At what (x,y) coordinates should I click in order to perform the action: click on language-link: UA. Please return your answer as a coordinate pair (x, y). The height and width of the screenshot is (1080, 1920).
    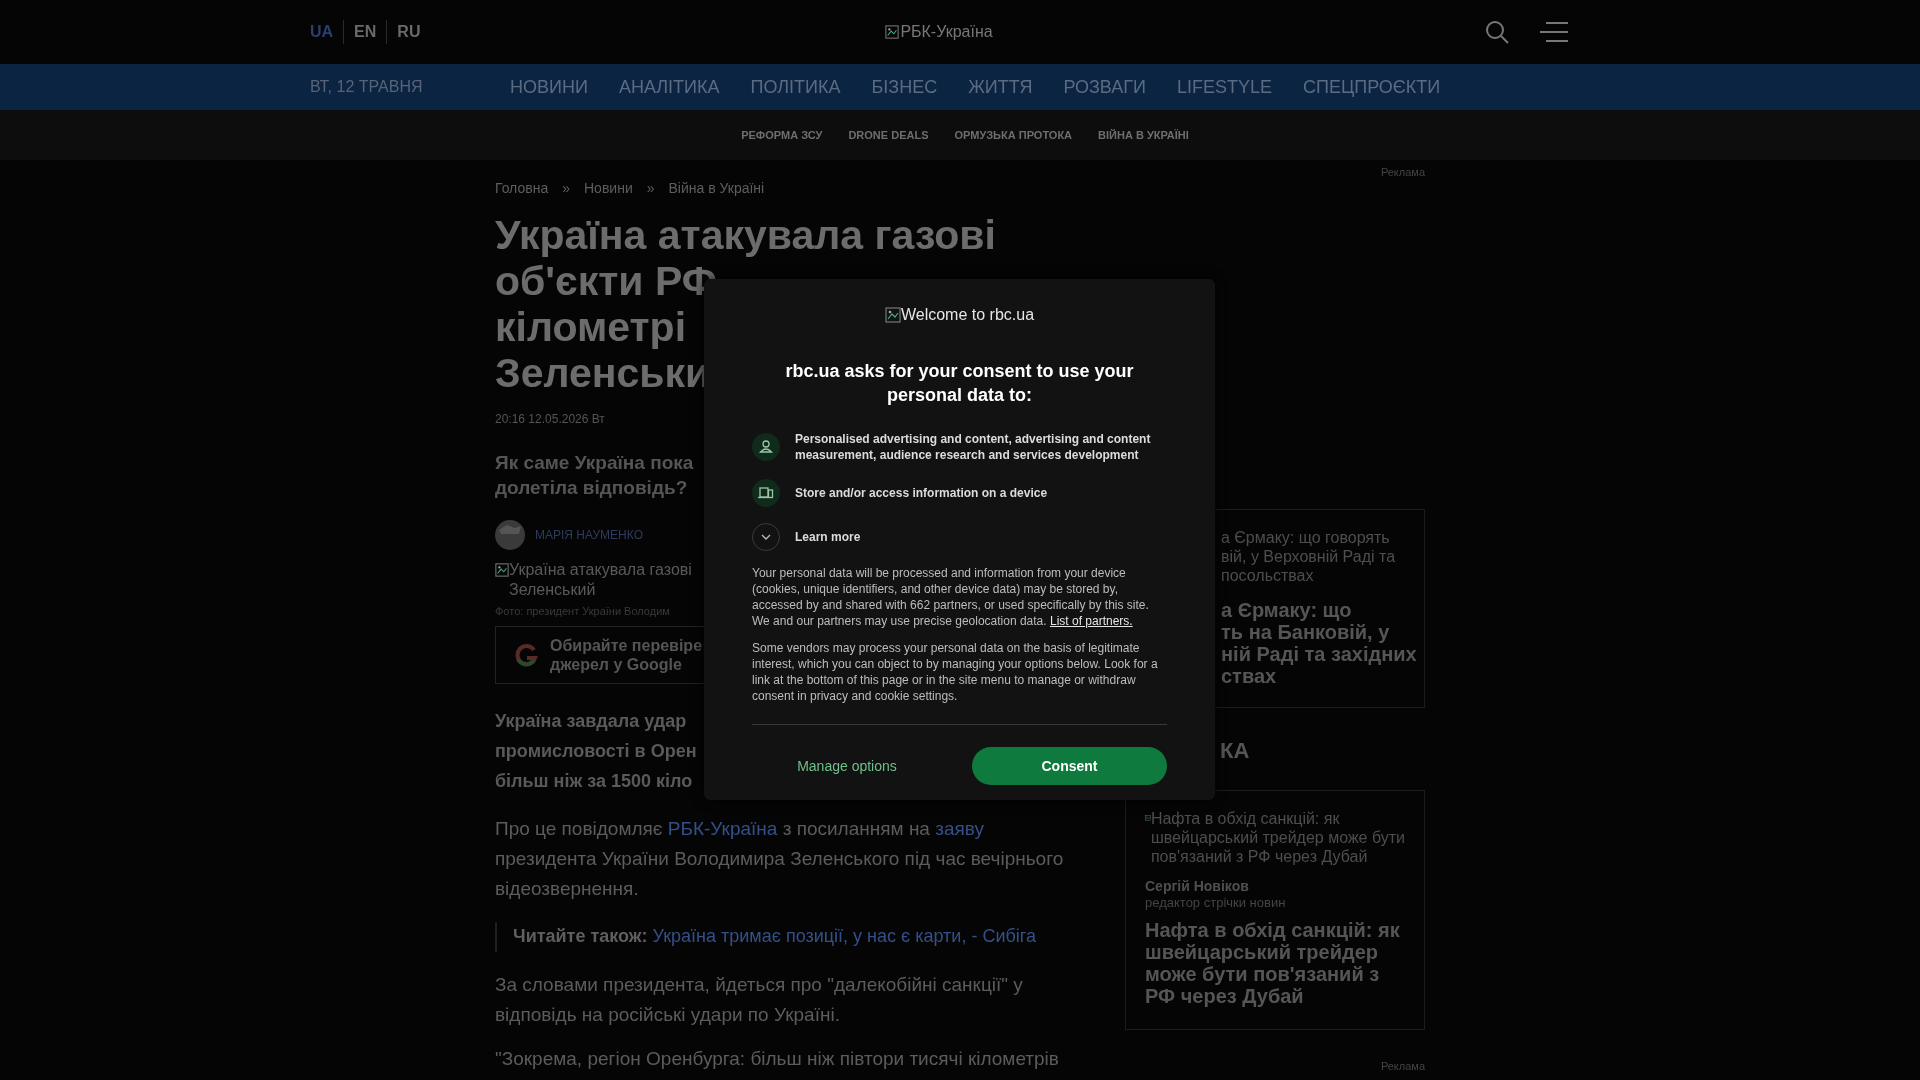
    Looking at the image, I should click on (327, 32).